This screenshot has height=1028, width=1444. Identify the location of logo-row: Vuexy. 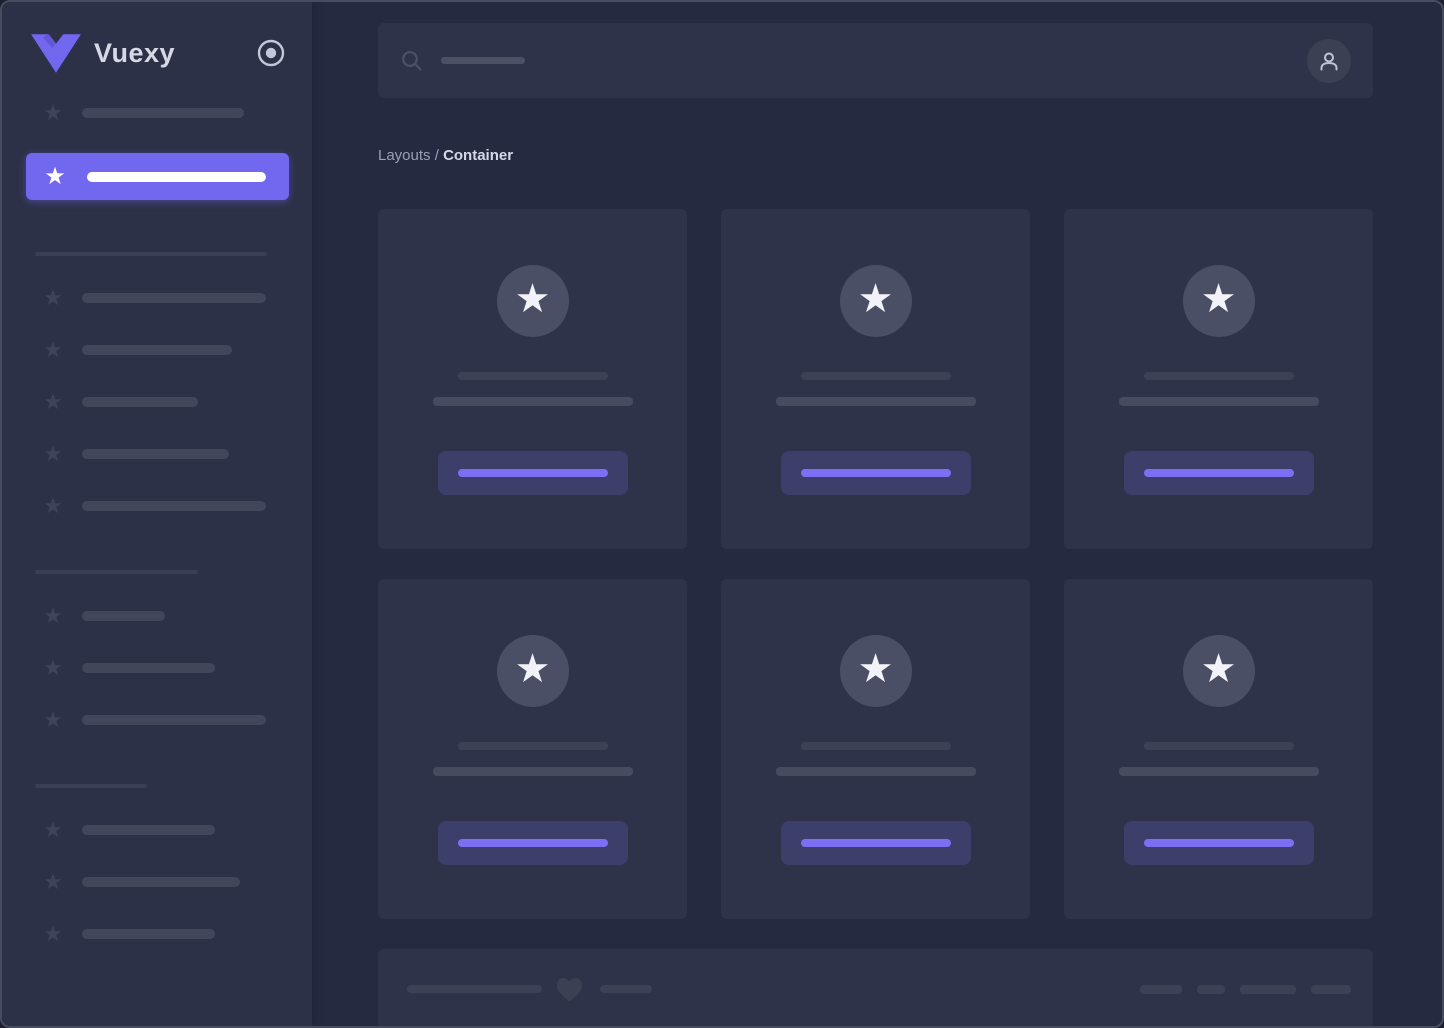
(157, 38).